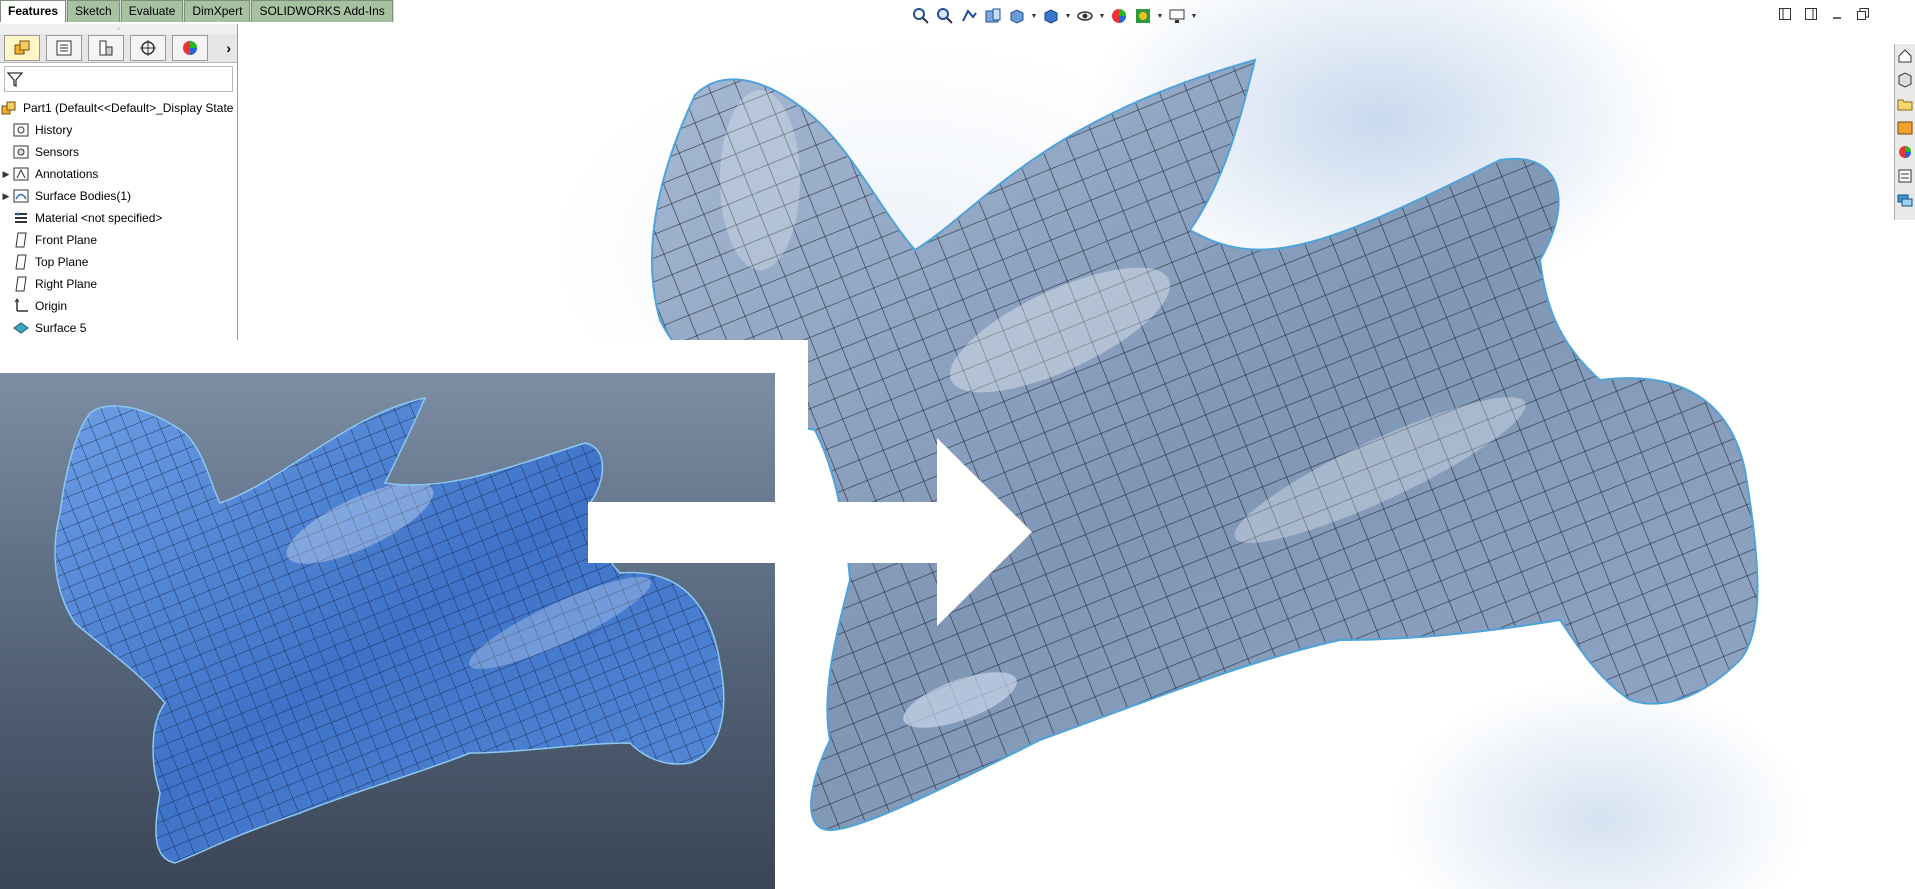 The image size is (1915, 889). Describe the element at coordinates (921, 16) in the screenshot. I see `zoom-to-fit-icon` at that location.